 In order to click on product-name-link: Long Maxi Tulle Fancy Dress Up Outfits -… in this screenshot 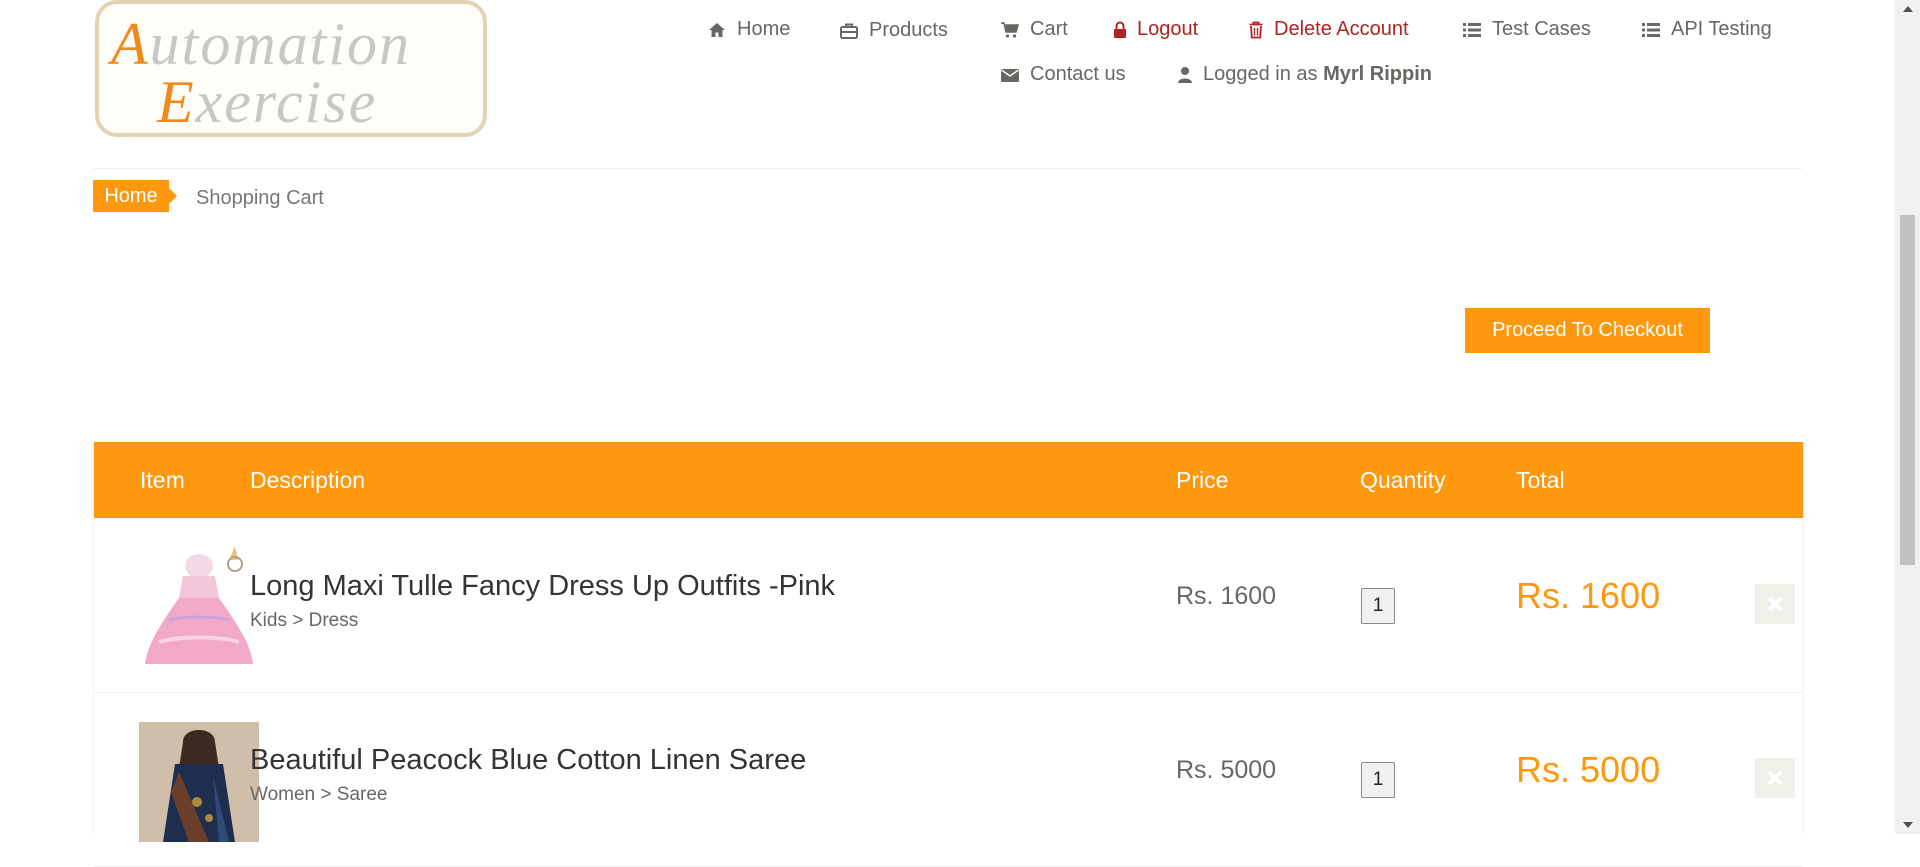, I will do `click(542, 586)`.